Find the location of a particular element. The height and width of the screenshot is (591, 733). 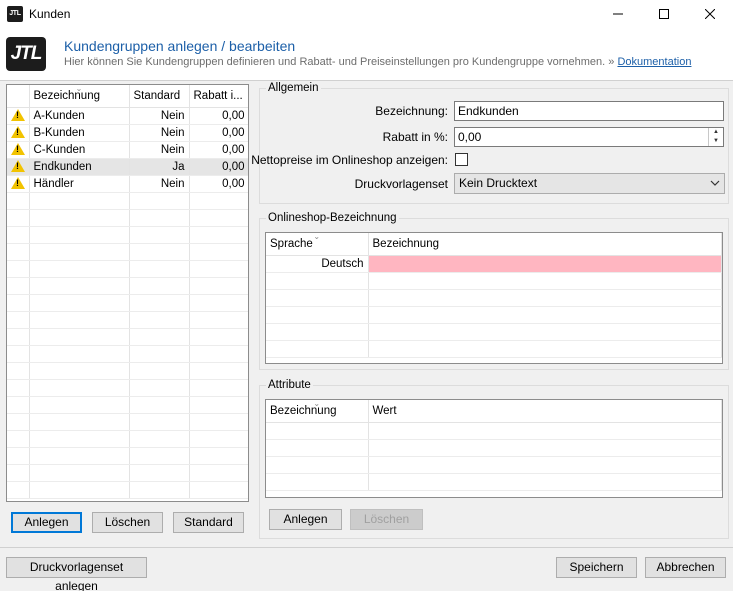

rabatt-stepper: 0,00 ▲ ▼ is located at coordinates (589, 137).